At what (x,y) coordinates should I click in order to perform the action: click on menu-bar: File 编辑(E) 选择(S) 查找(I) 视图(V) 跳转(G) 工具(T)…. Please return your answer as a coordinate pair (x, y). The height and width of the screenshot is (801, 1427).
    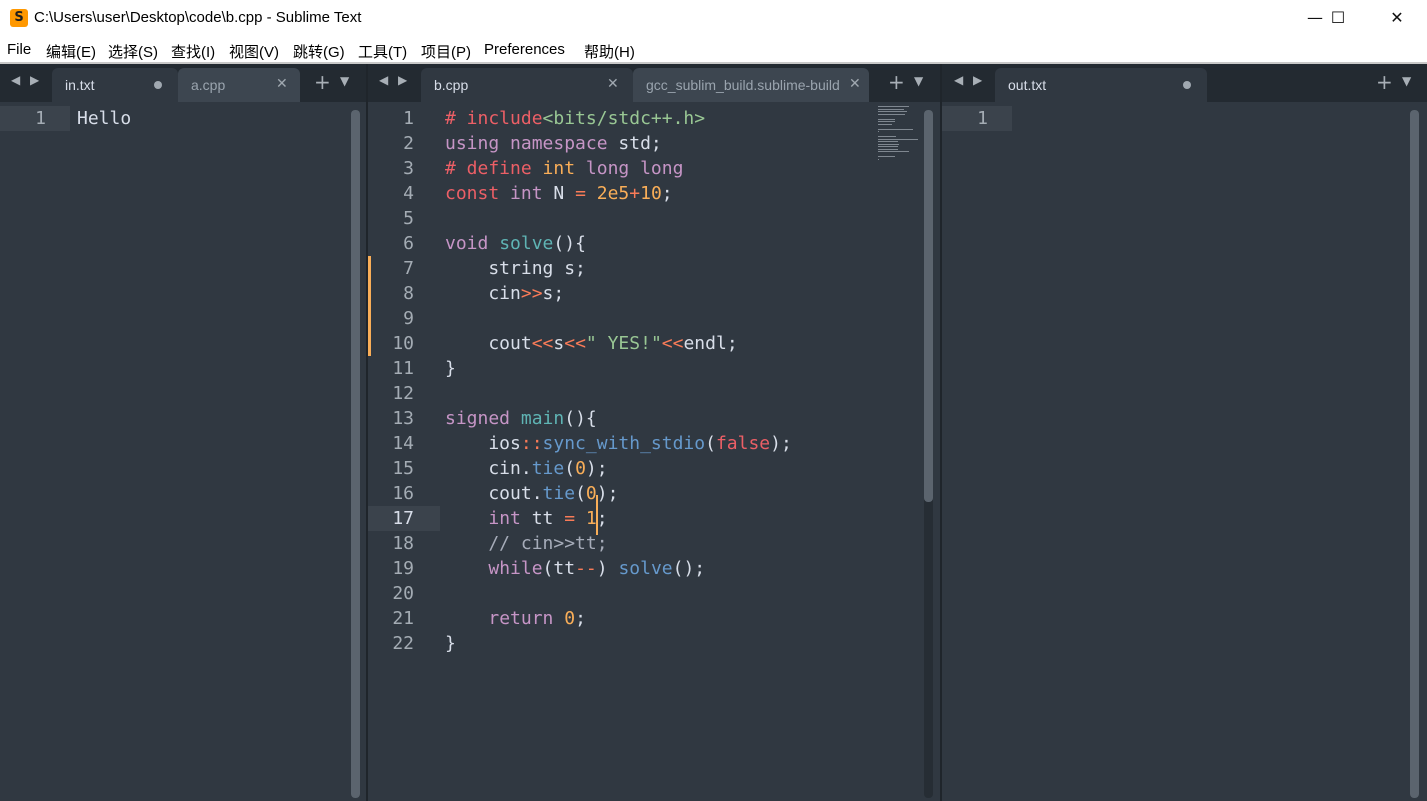
    Looking at the image, I should click on (713, 50).